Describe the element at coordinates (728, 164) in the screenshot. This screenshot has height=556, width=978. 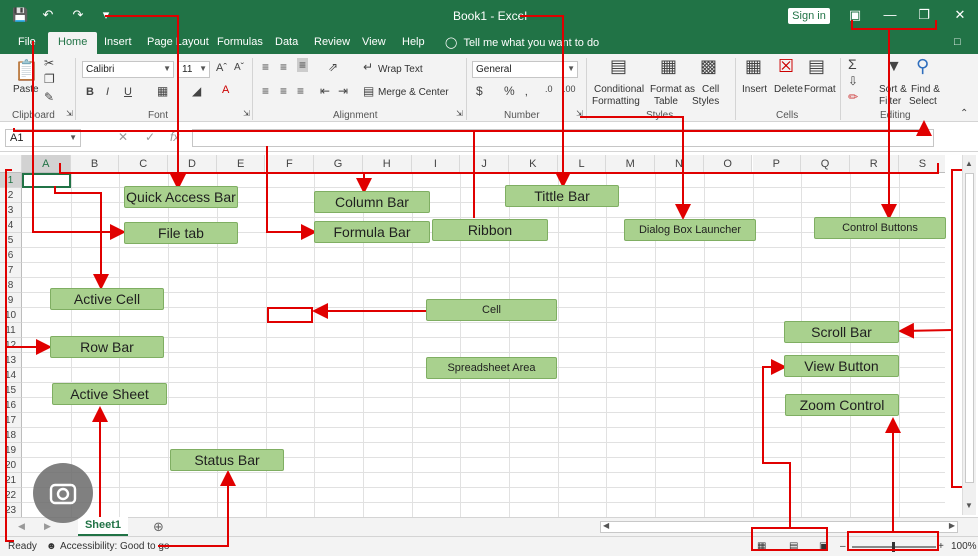
I see `column-header: O` at that location.